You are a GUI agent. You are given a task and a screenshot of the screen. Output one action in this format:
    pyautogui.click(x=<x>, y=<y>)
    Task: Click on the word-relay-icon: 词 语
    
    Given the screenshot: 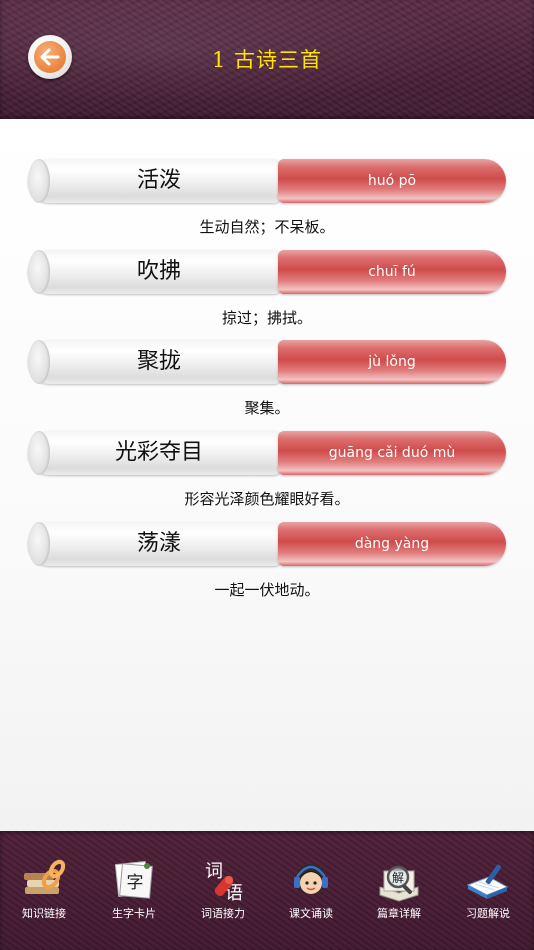 What is the action you would take?
    pyautogui.click(x=223, y=882)
    